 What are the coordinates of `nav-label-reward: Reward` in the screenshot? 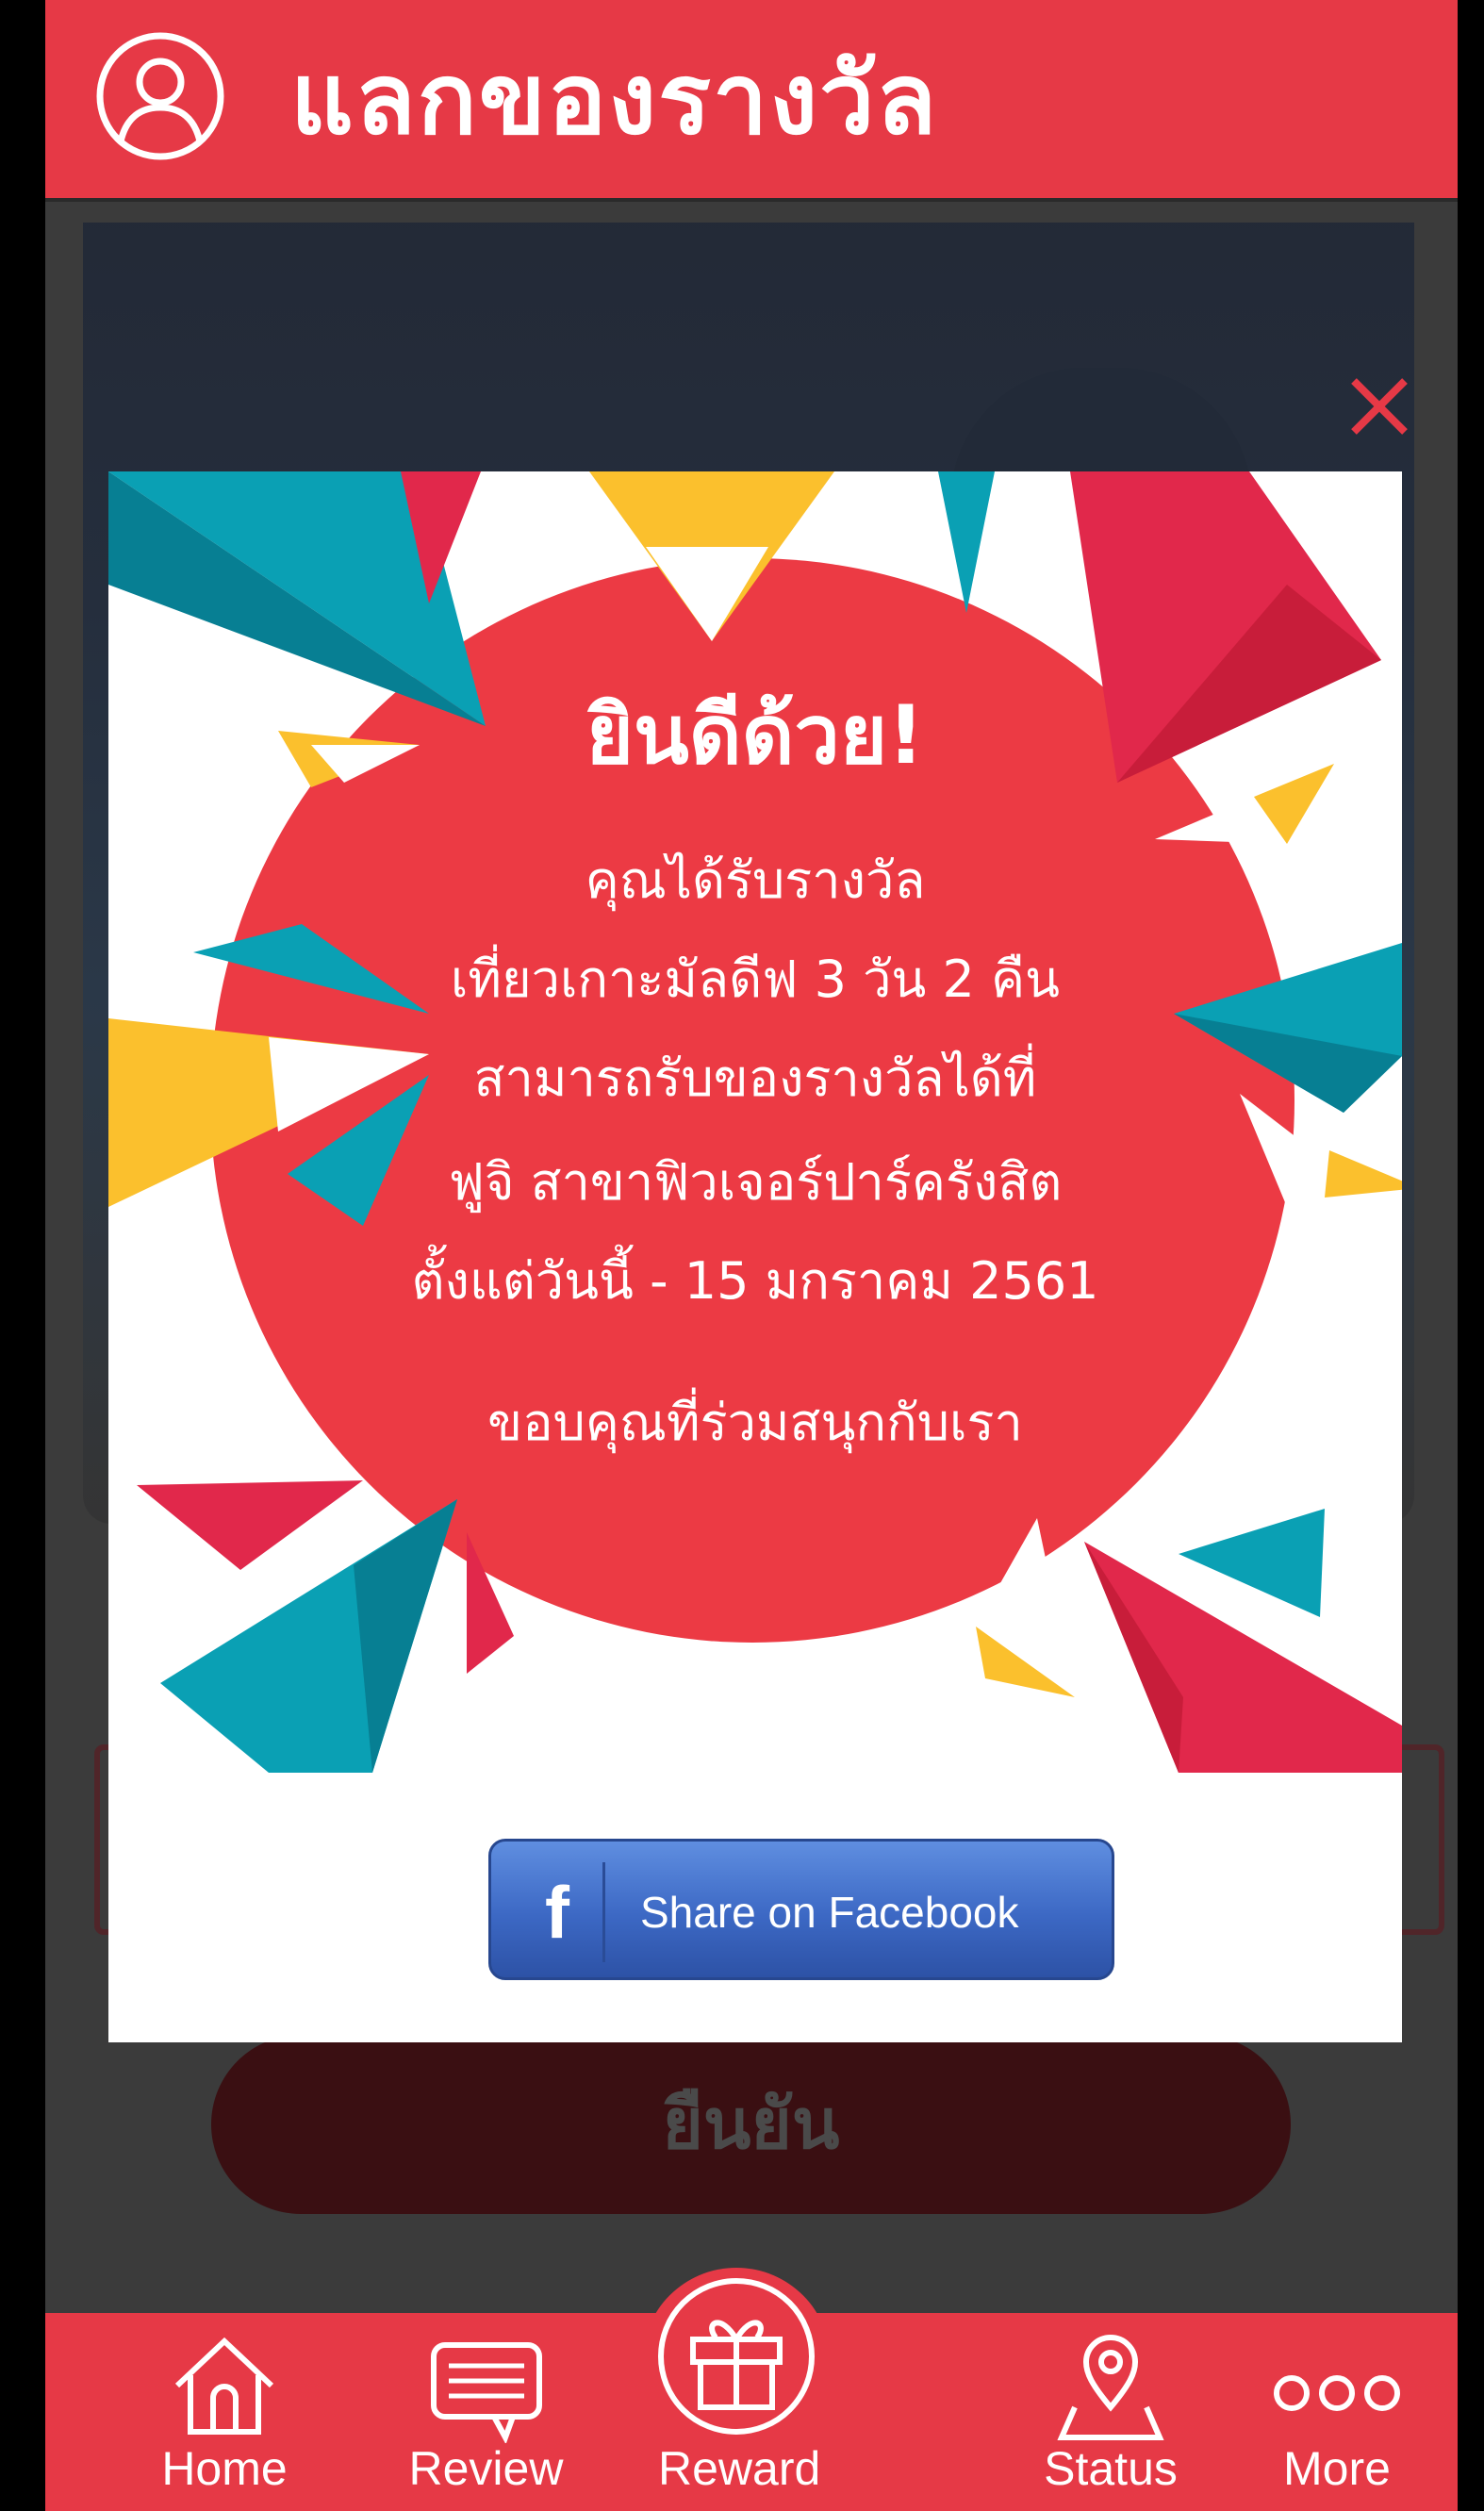 It's located at (739, 2468).